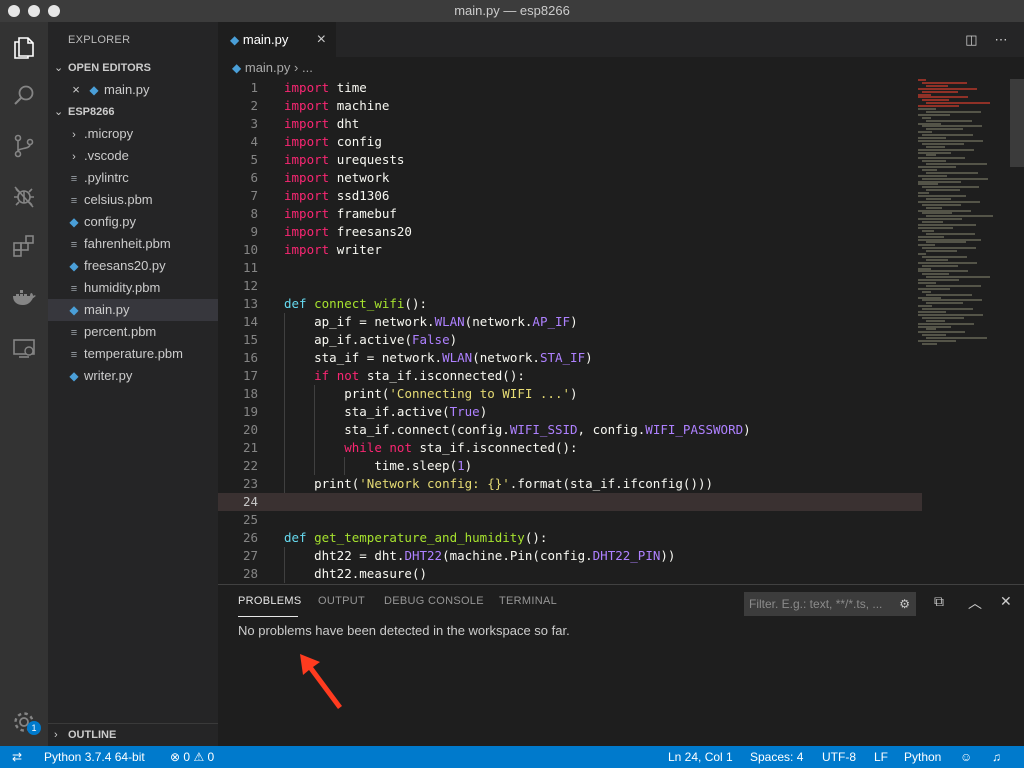 This screenshot has width=1024, height=768. I want to click on esp8266-folder-header: ⌄ ESP8266, so click(133, 112).